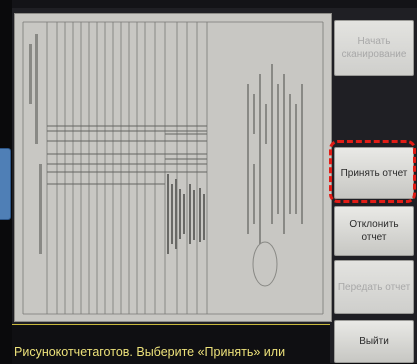 The height and width of the screenshot is (364, 417). I want to click on send-report-label: Передать отчет, so click(374, 287).